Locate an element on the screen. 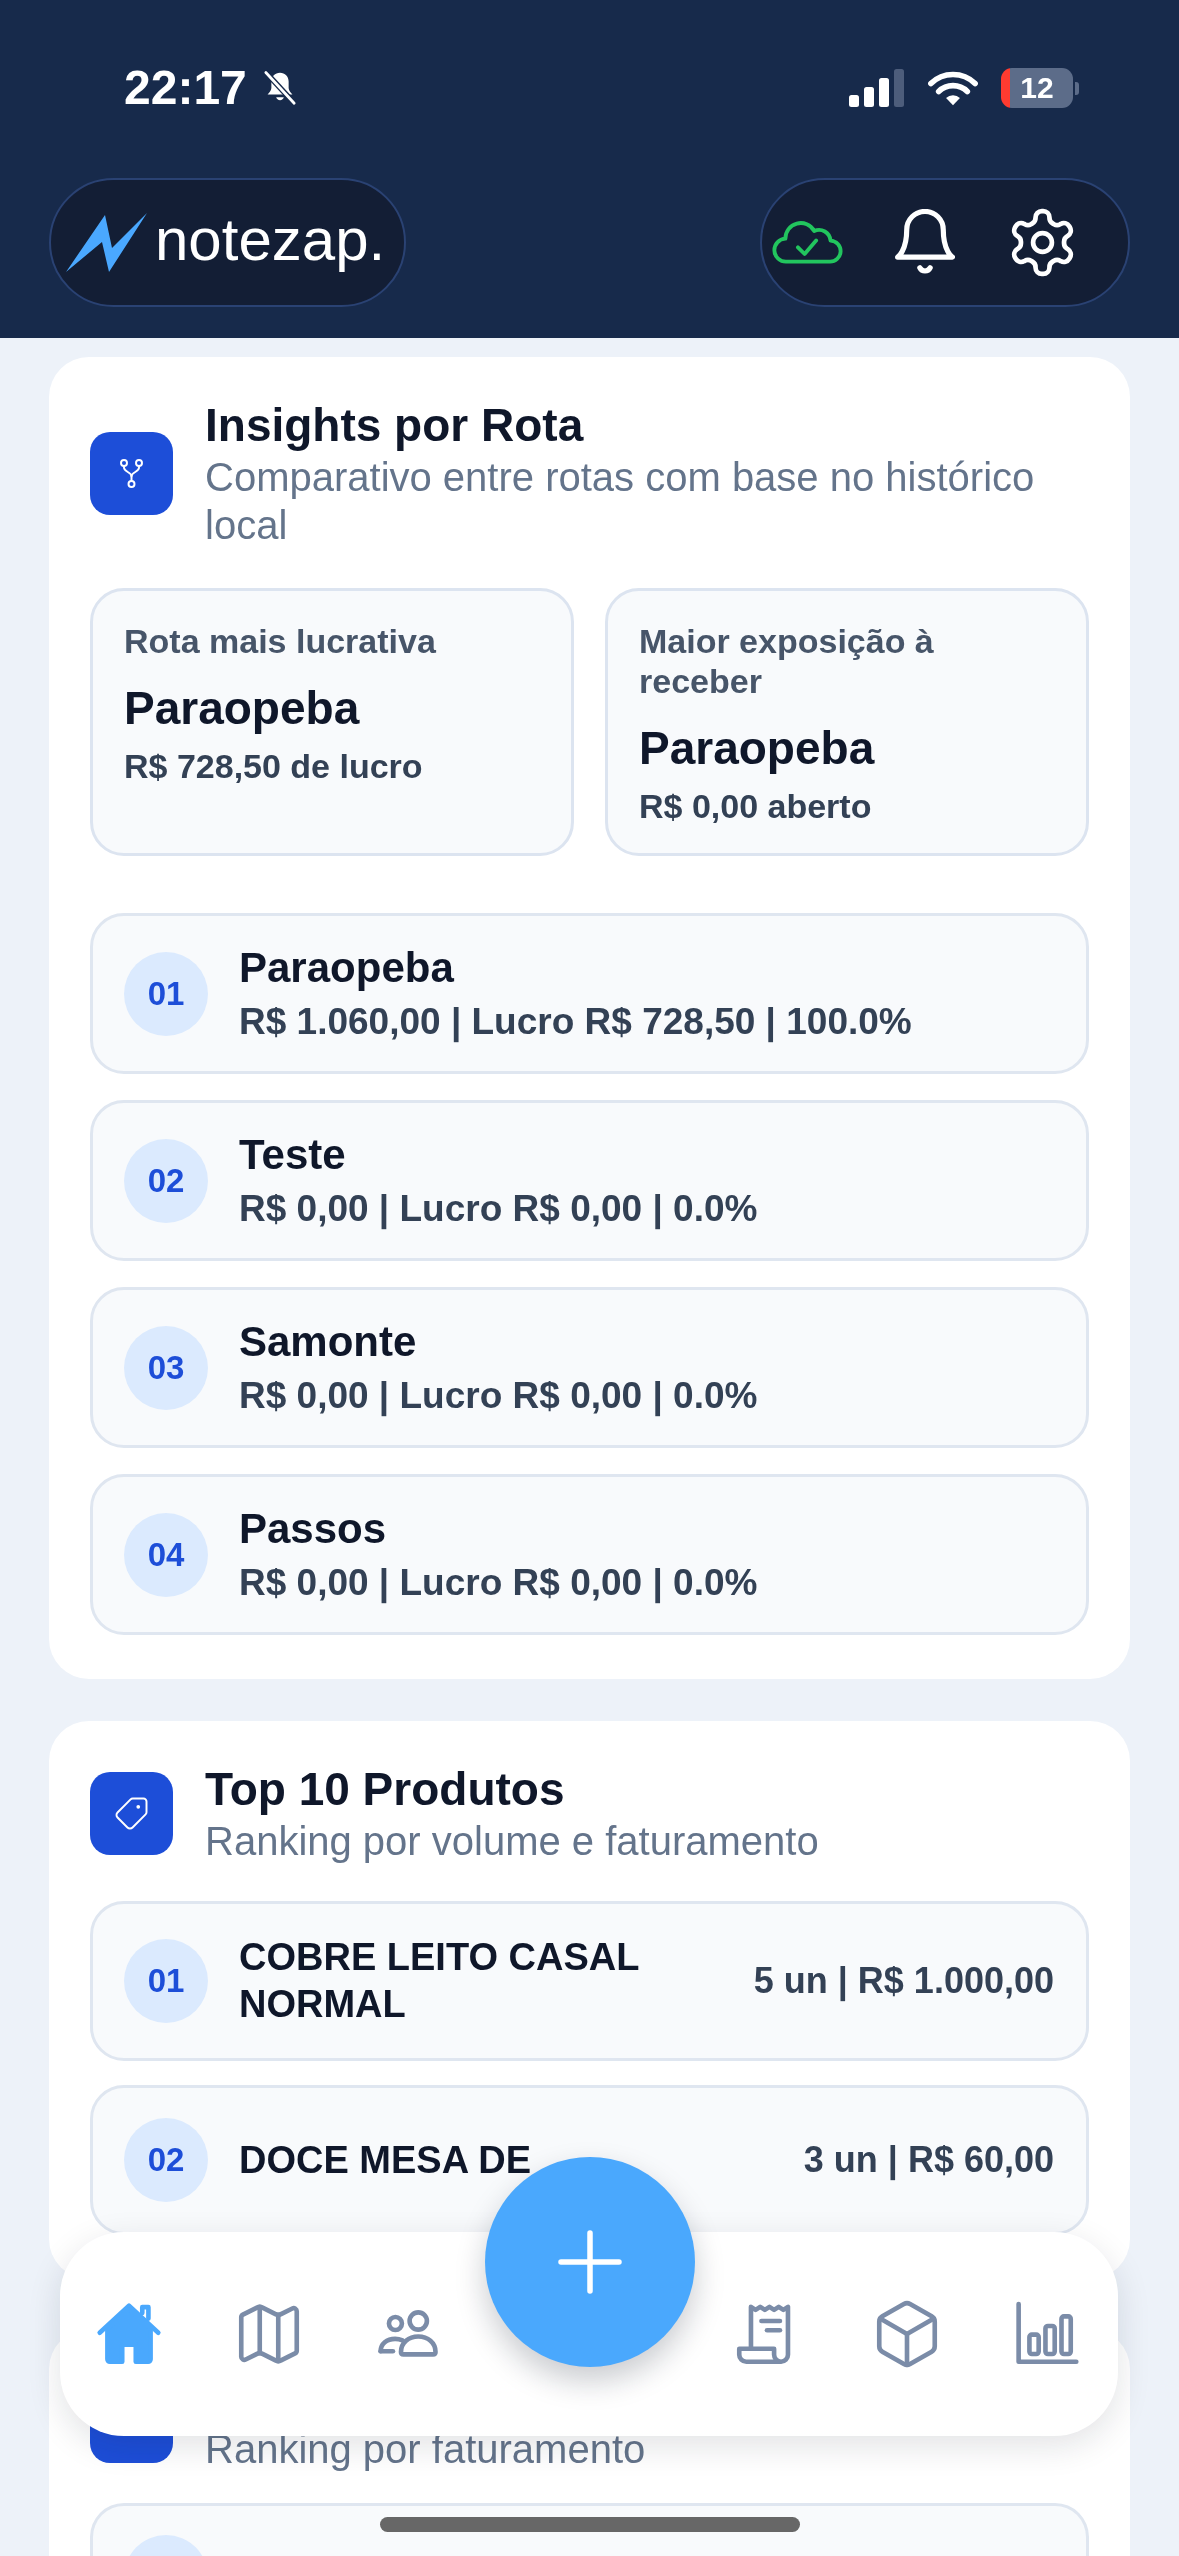 The height and width of the screenshot is (2556, 1179). logo-text: notezap. is located at coordinates (270, 239).